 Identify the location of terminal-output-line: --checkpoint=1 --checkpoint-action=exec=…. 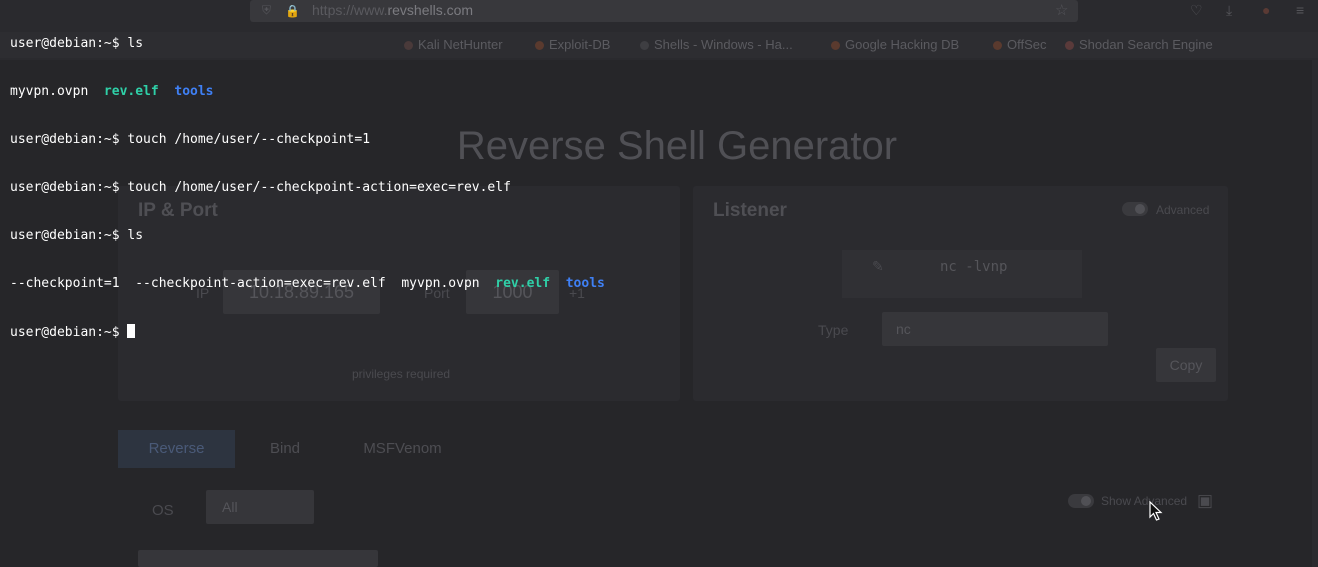
(659, 284).